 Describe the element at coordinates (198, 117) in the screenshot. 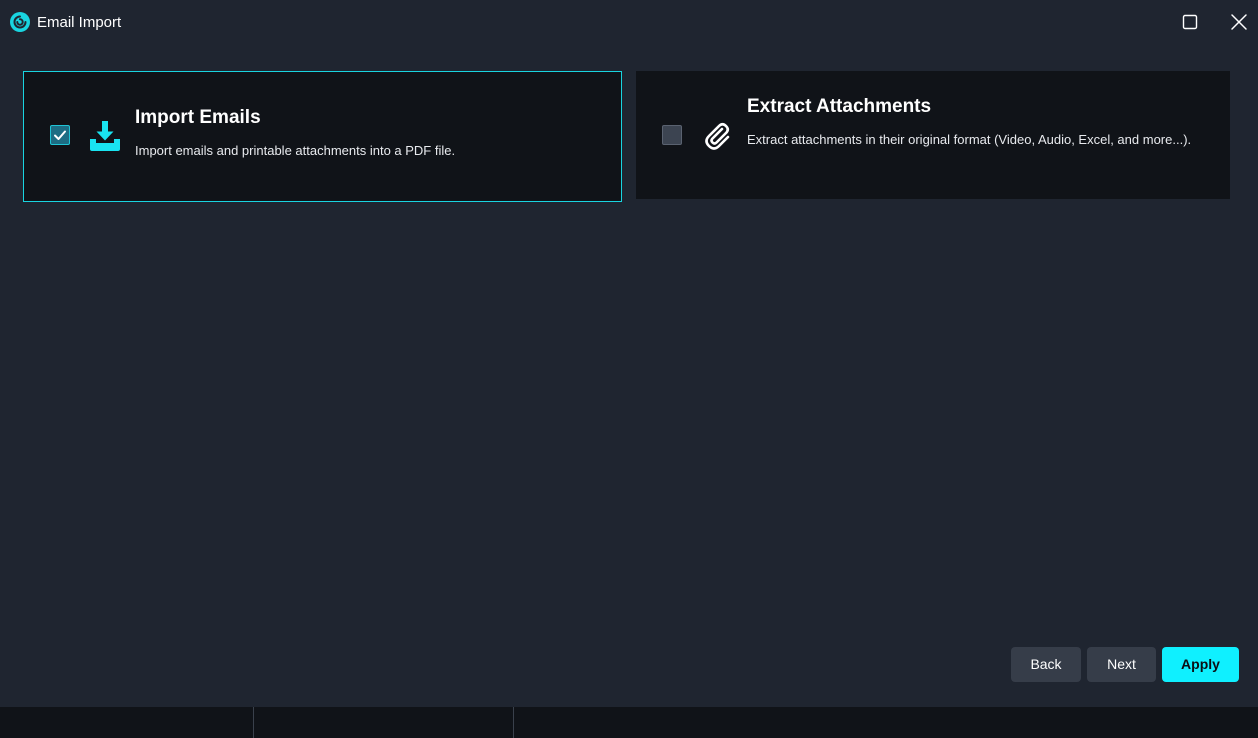

I see `import-emails-title: Import Emails` at that location.